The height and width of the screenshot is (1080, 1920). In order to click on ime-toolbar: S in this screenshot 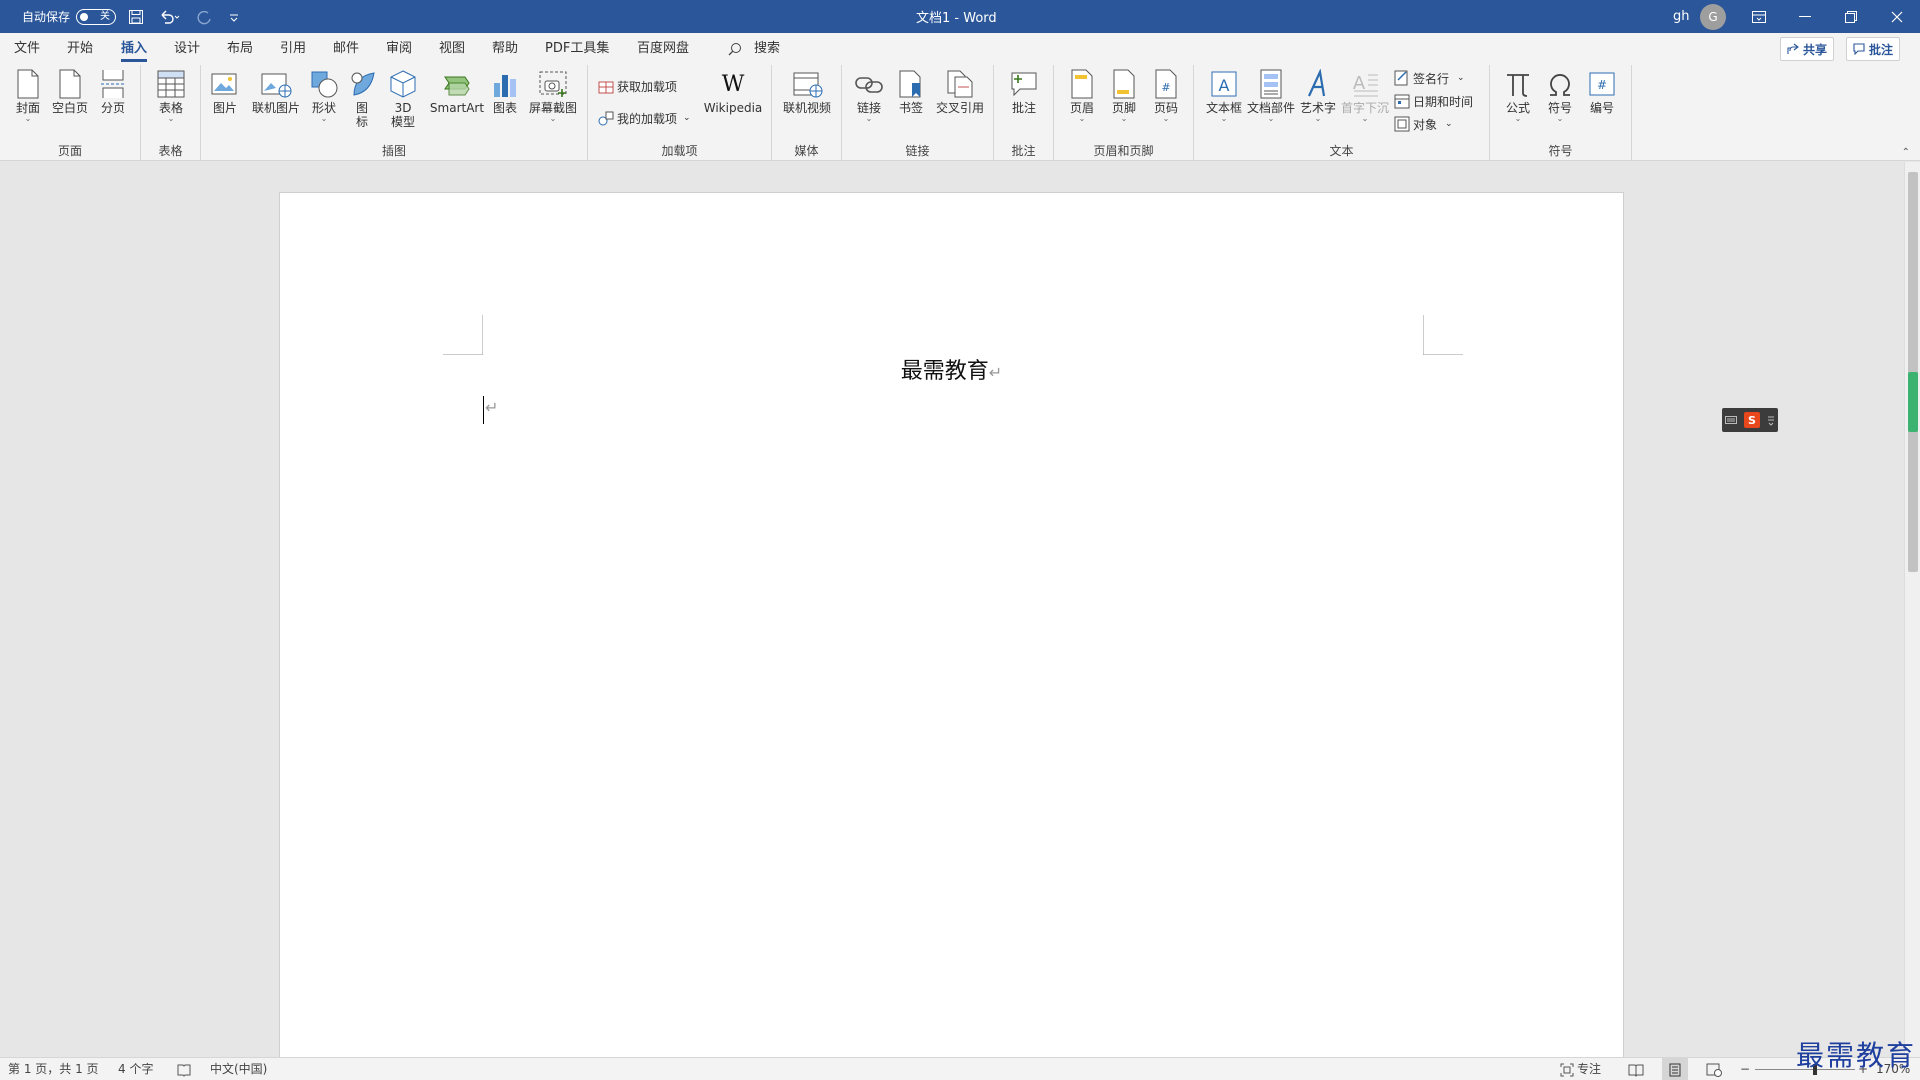, I will do `click(1750, 420)`.